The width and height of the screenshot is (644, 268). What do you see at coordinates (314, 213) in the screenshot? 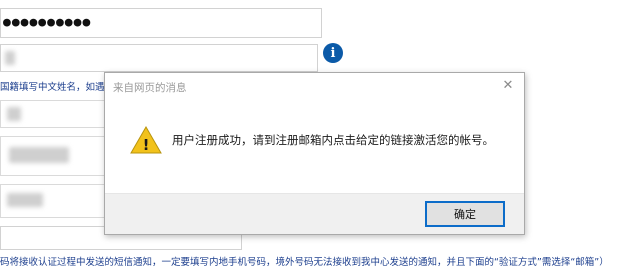
I see `dialog-footer: 确定` at bounding box center [314, 213].